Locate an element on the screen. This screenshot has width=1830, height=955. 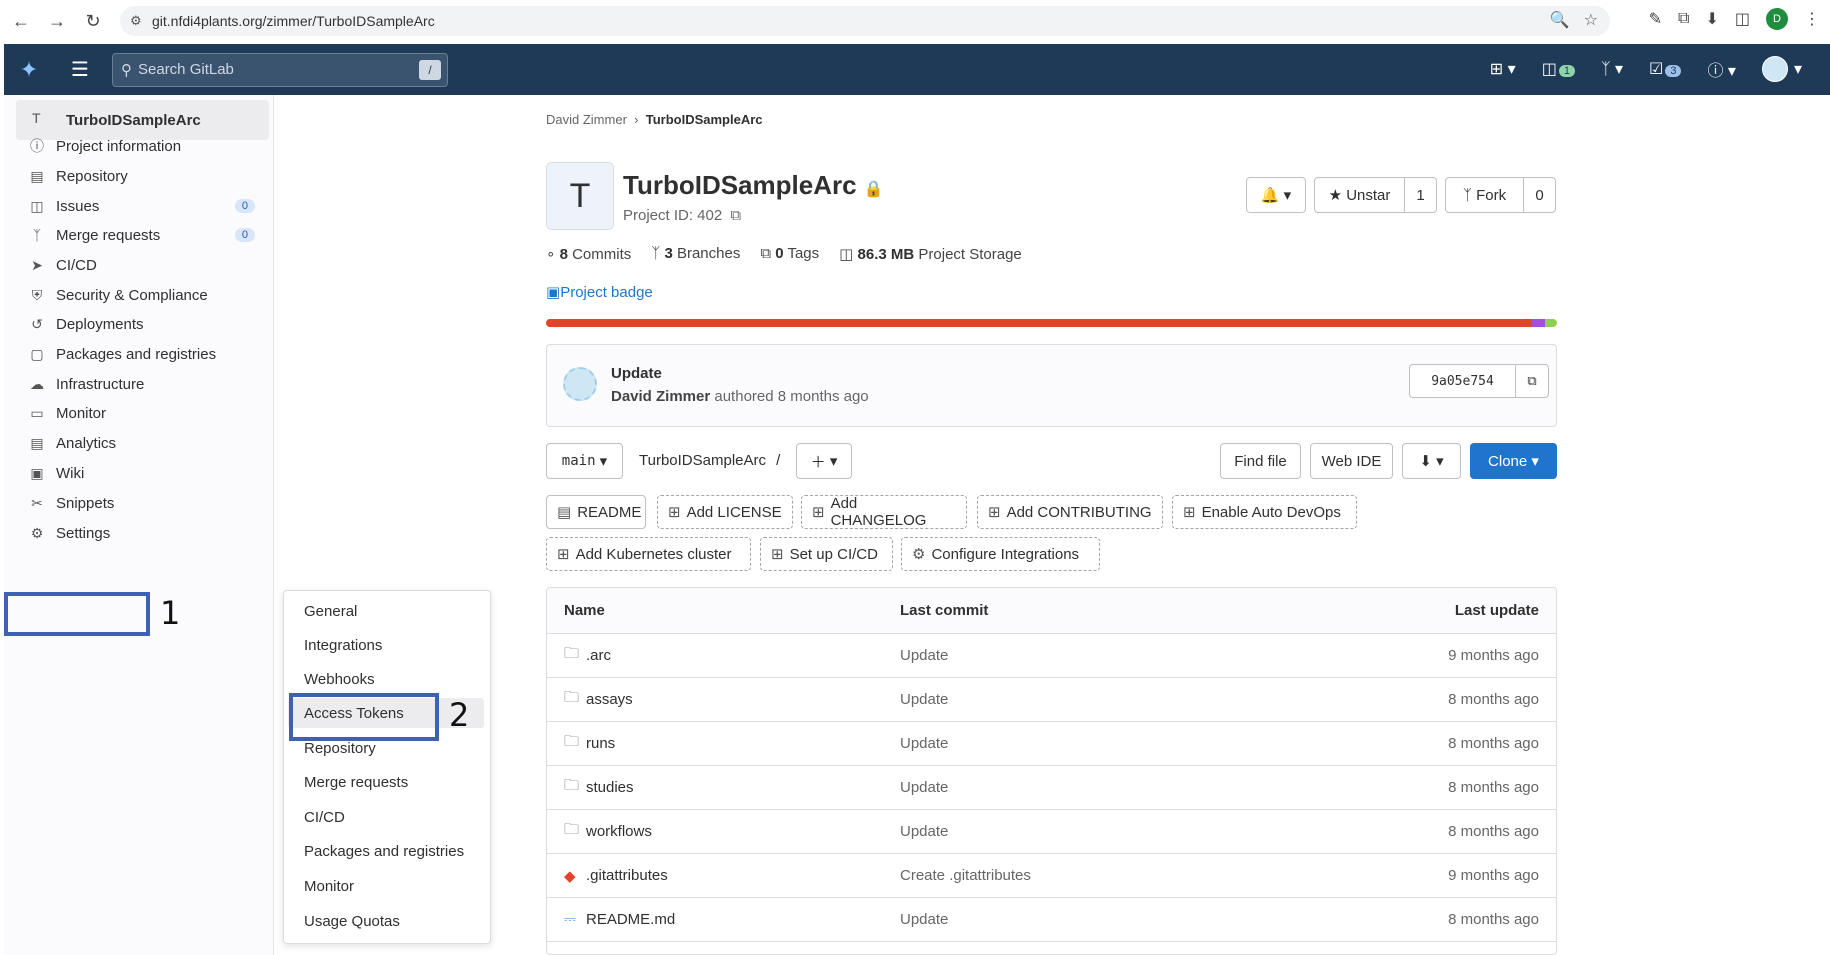
forward-icon: → is located at coordinates (57, 21).